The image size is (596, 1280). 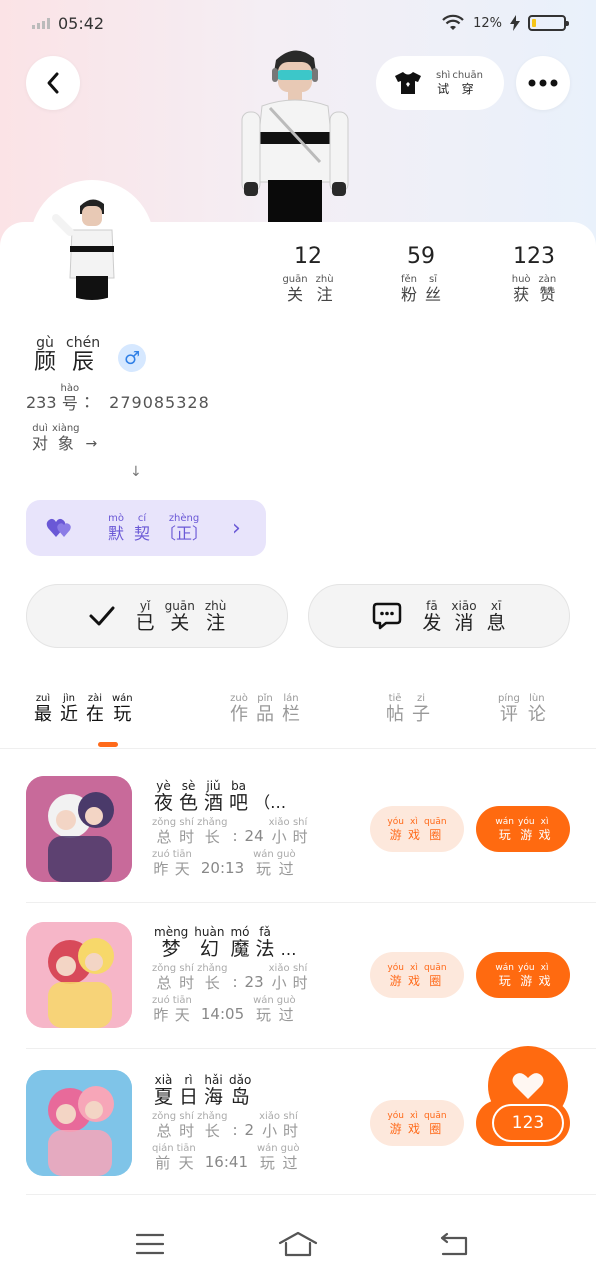 I want to click on meta-char: xiǎo 小, so click(x=279, y=977).